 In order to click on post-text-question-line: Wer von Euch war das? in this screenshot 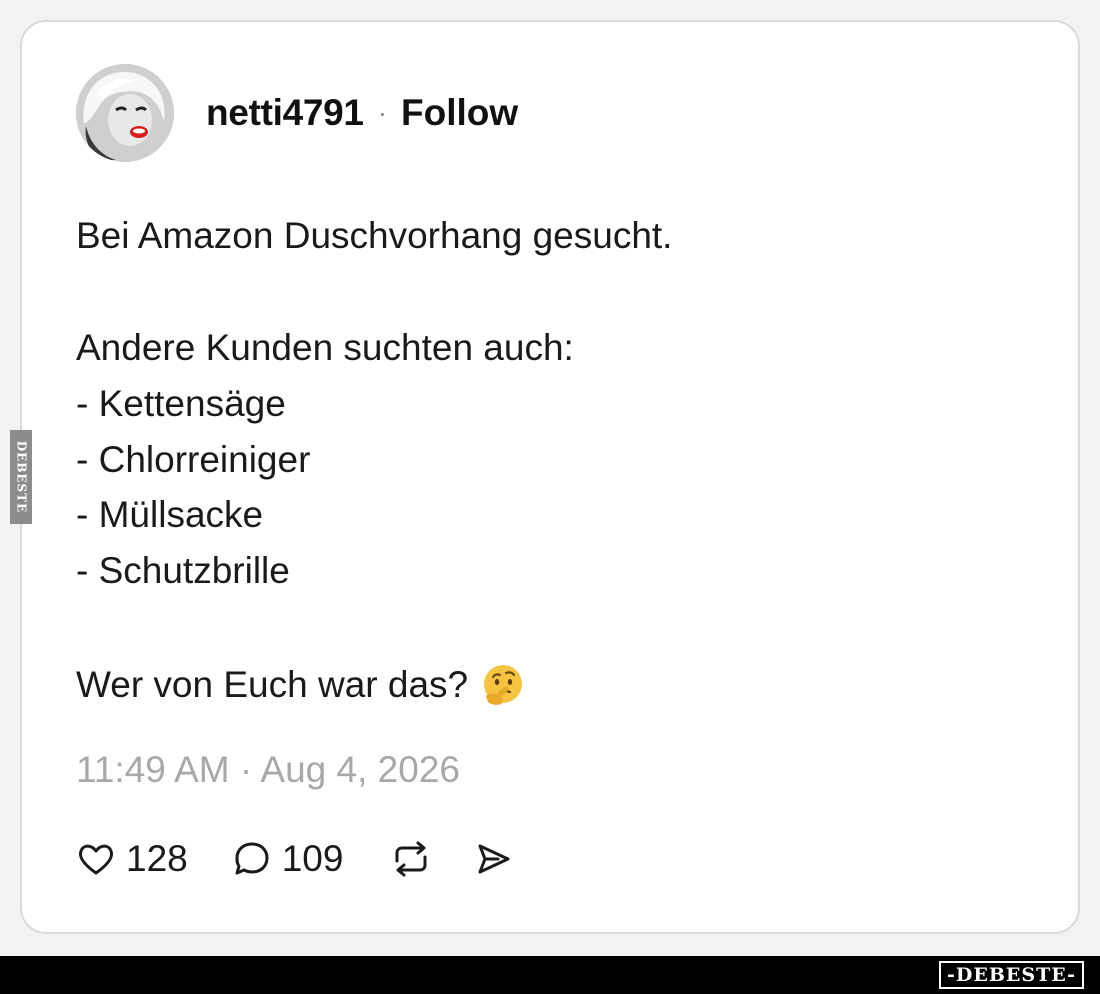, I will do `click(301, 685)`.